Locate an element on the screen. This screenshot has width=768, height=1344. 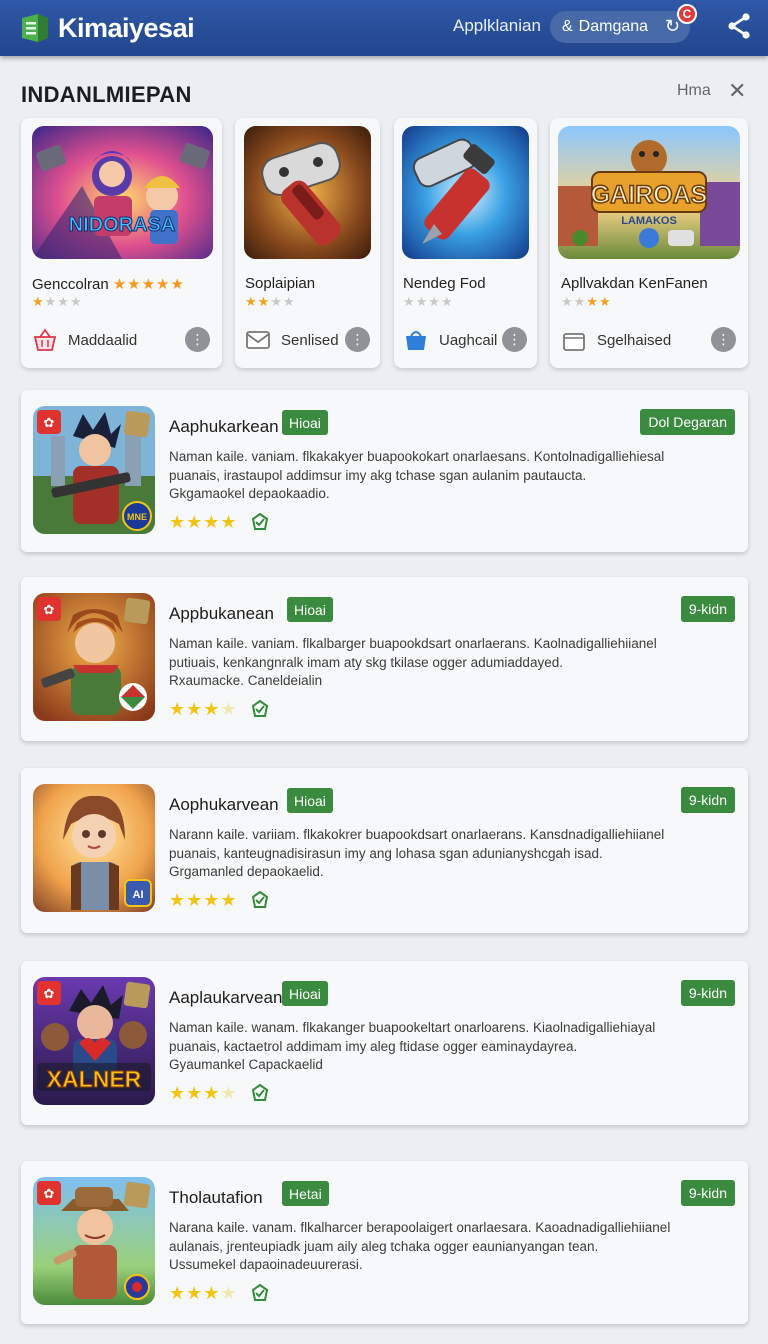
featured-footer-label: Sgelhaised is located at coordinates (634, 340).